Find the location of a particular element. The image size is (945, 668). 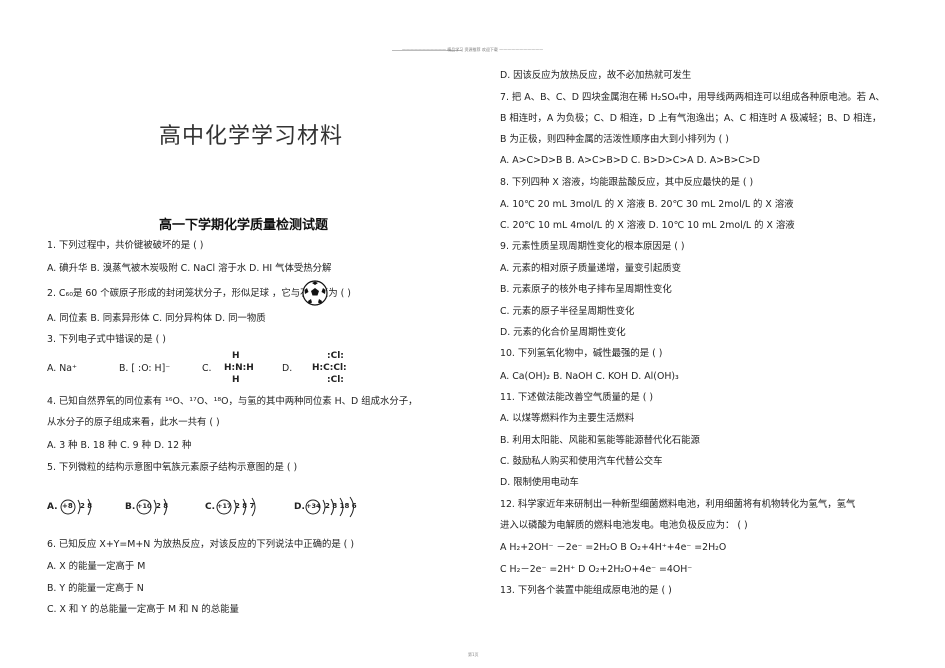

question-12: 12. 科学家近年来研制出一种新型细菌燃料电池，利用细菌将有机物转化为氢气，氢气 is located at coordinates (678, 504).